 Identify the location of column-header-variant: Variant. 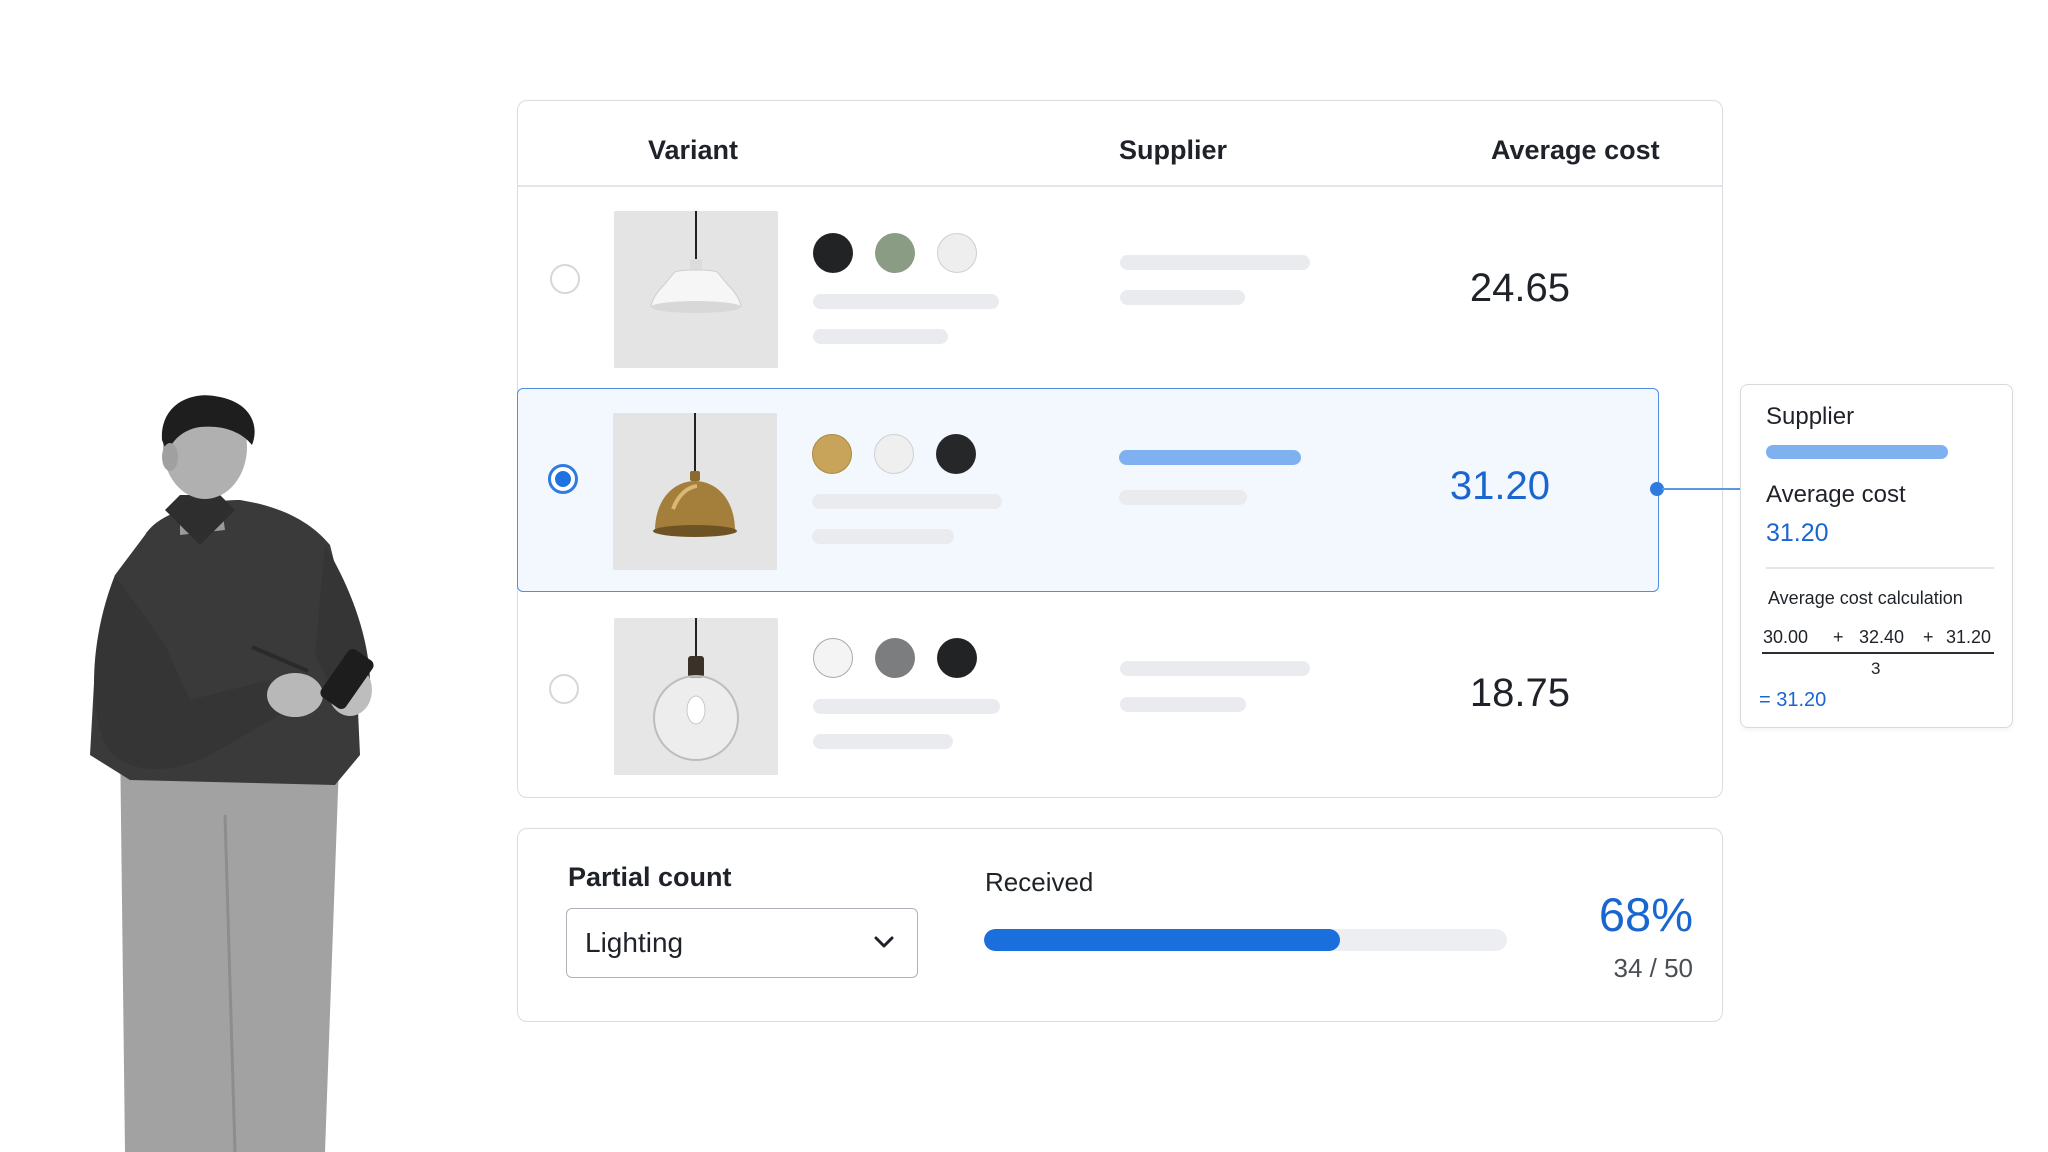
(693, 150).